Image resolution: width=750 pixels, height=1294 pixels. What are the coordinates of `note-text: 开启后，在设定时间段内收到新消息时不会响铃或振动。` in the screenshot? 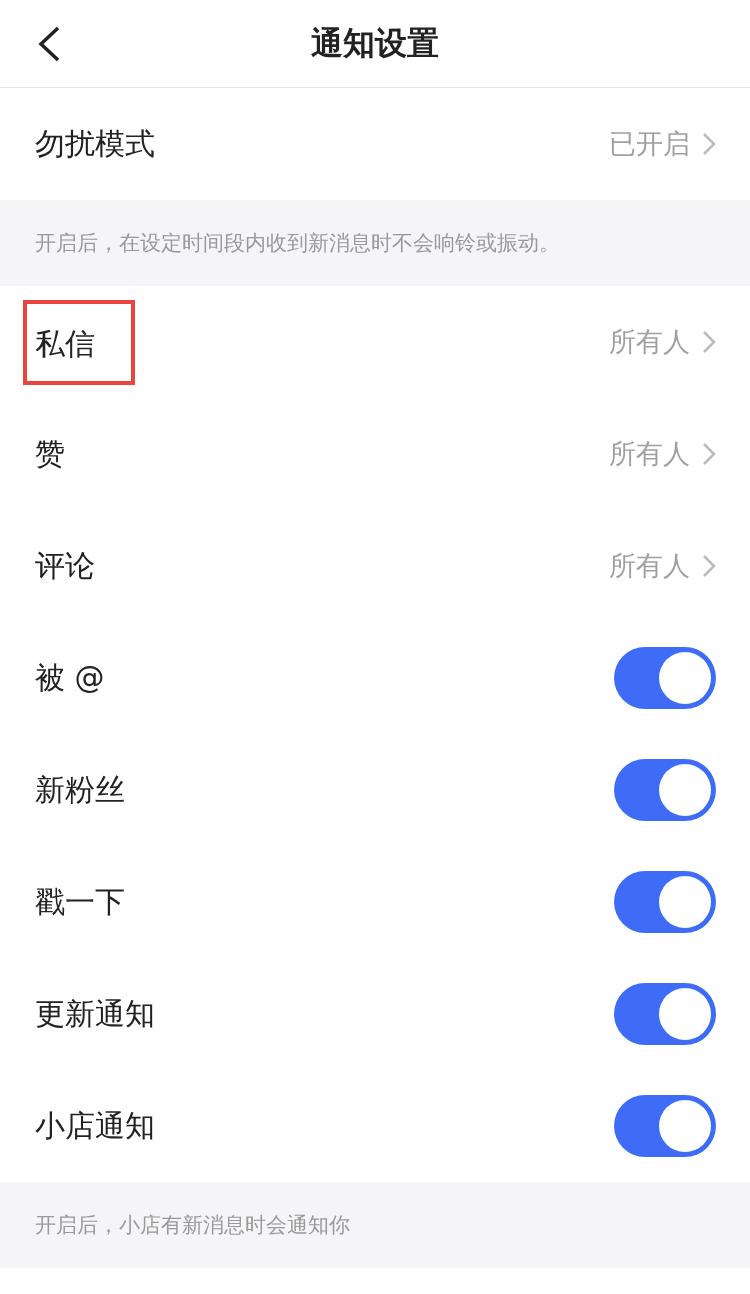 It's located at (297, 243).